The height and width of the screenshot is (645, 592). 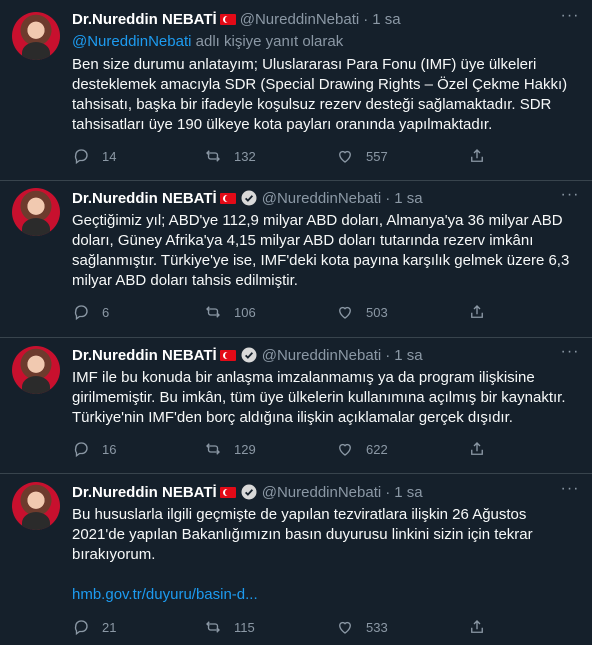 I want to click on like-button: 622, so click(x=402, y=449).